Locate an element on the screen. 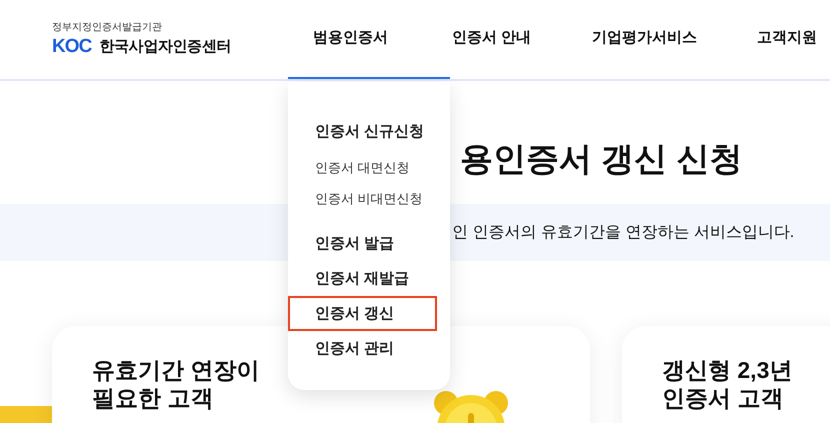  menu-item: 인증서 비대면신청 is located at coordinates (362, 198).